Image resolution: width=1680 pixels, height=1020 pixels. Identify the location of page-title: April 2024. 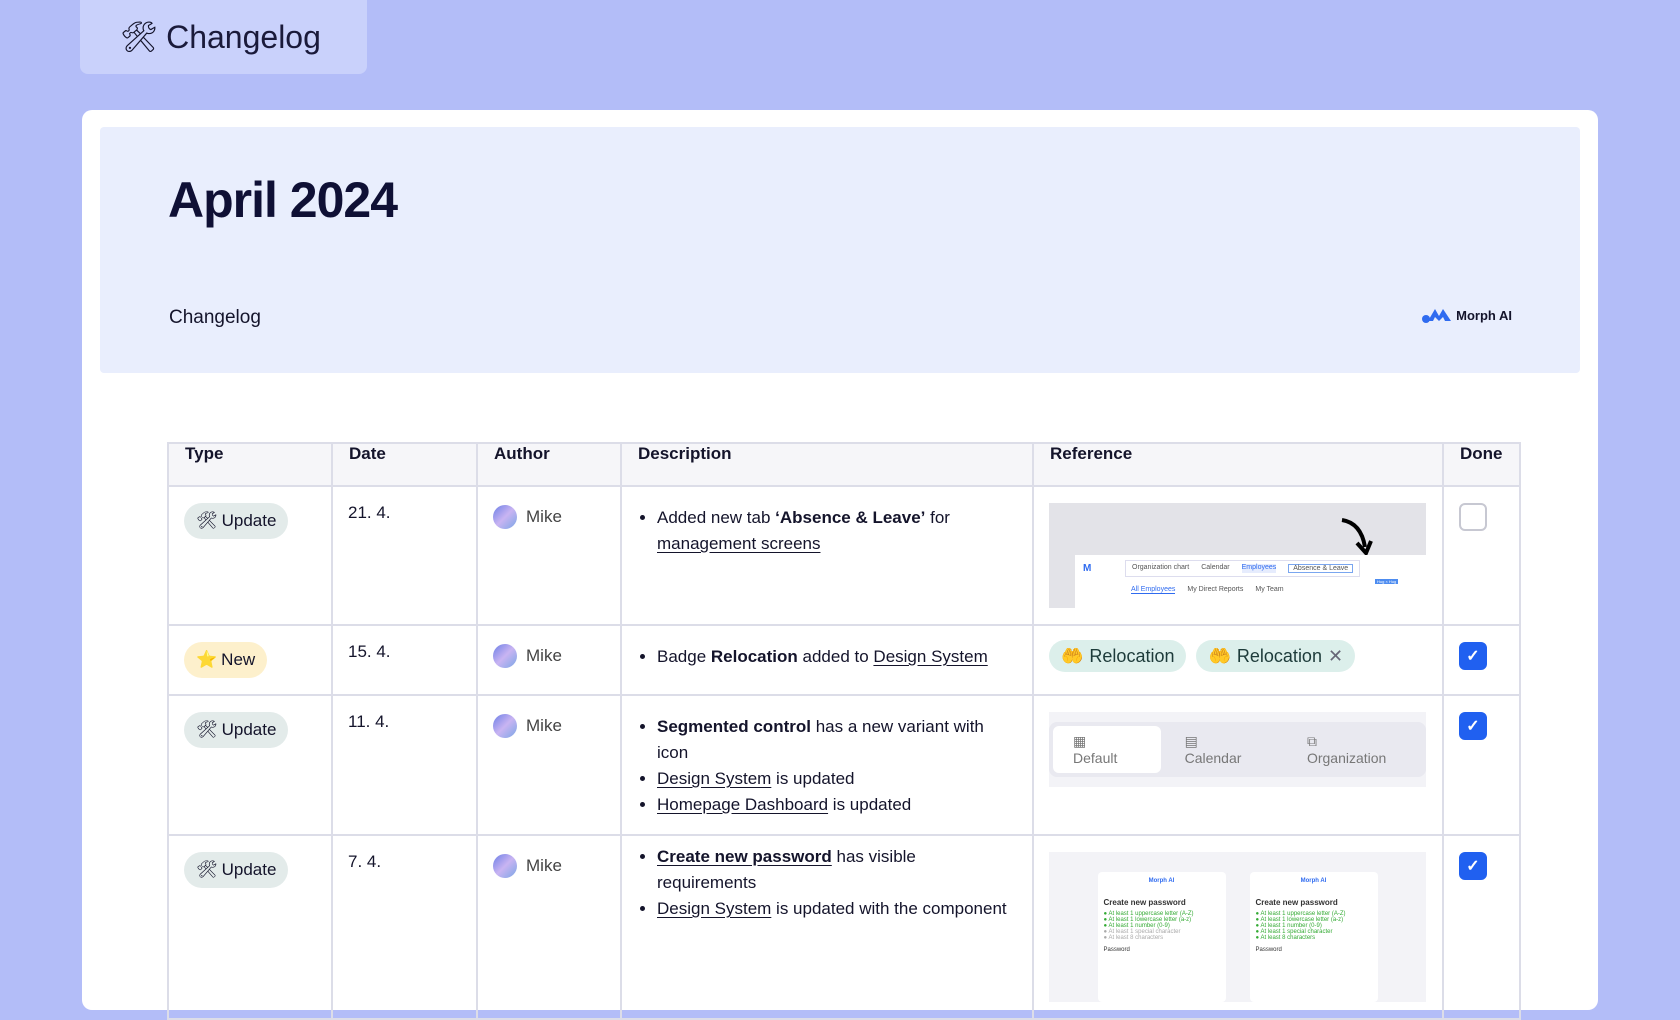
(283, 200).